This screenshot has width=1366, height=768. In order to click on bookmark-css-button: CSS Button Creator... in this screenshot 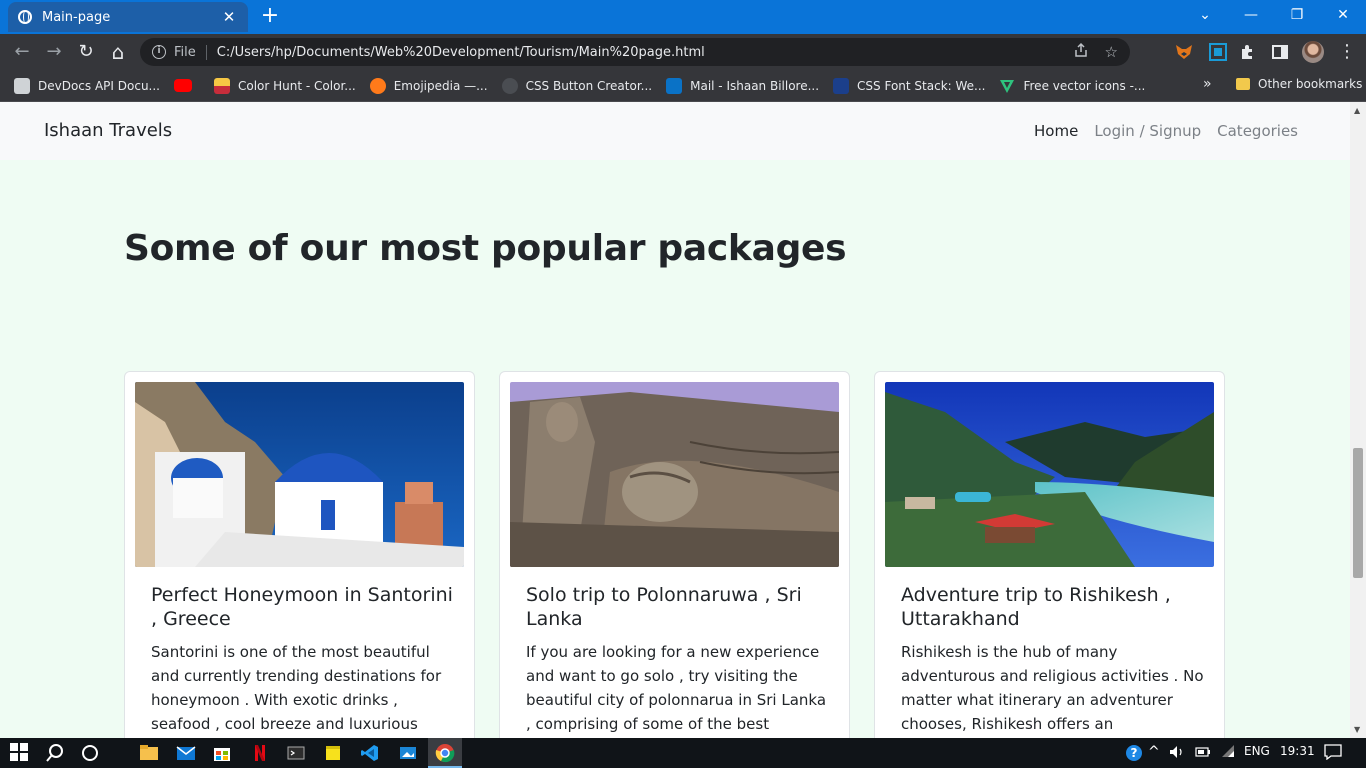, I will do `click(577, 85)`.